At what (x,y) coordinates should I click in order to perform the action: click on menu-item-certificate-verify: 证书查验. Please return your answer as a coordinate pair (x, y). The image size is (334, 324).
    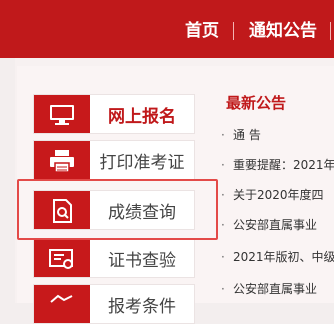
    Looking at the image, I should click on (114, 258).